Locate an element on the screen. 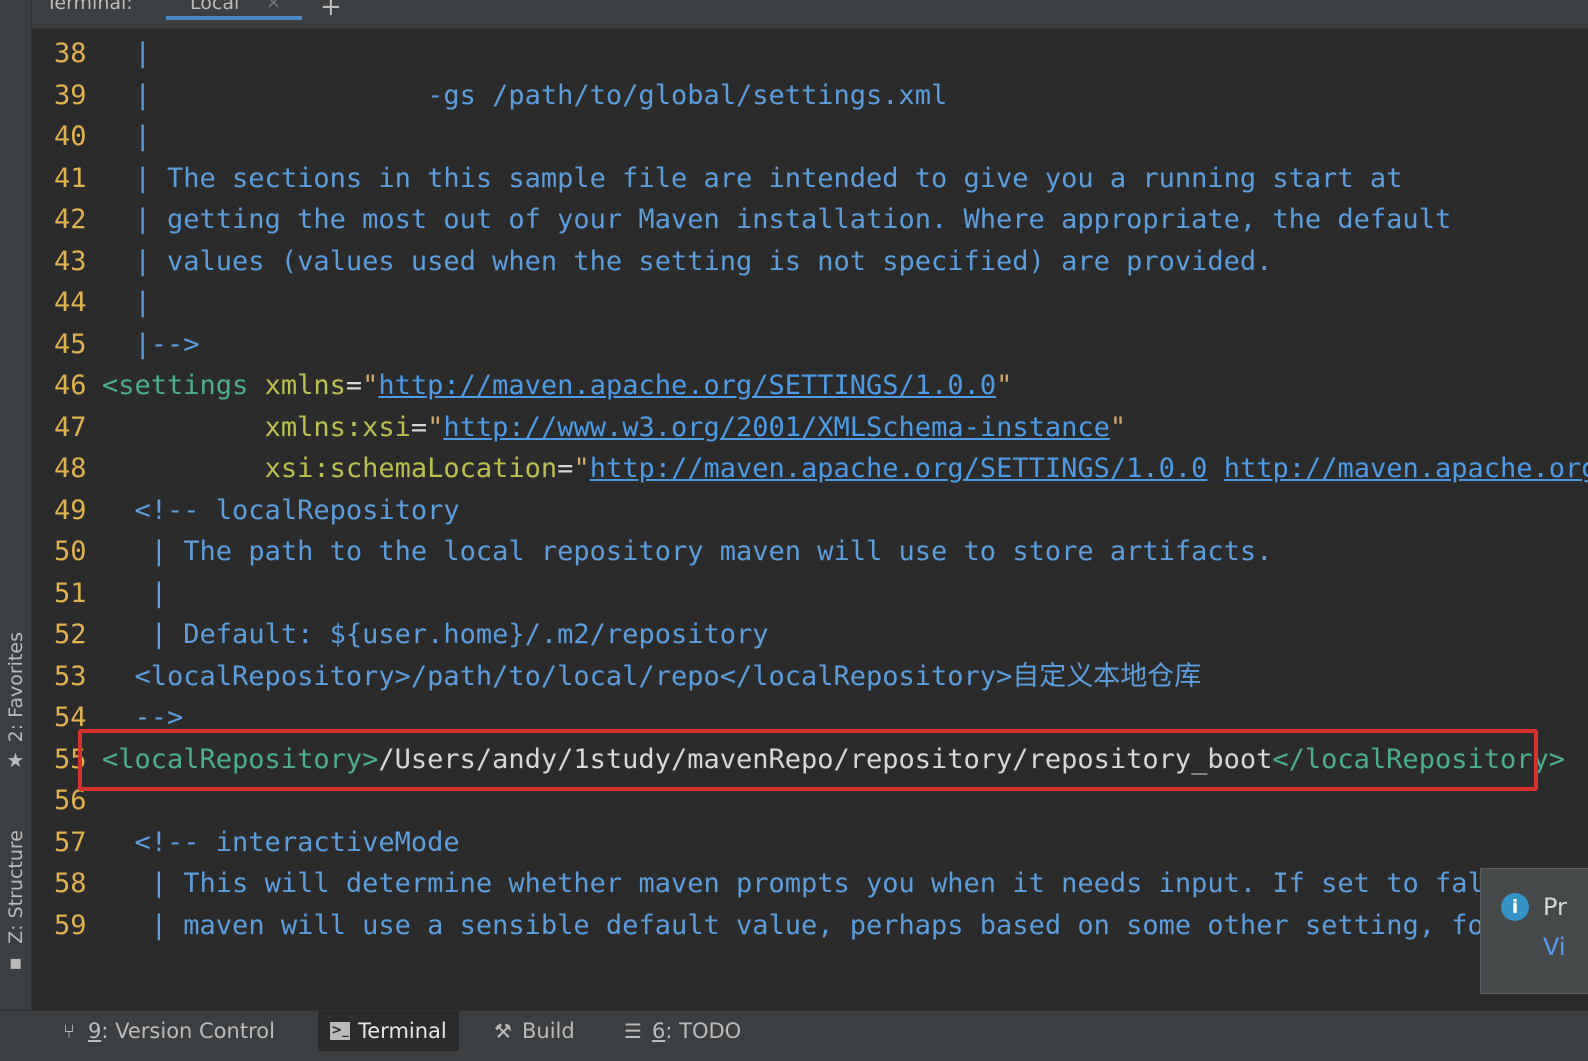 The width and height of the screenshot is (1588, 1061). add-tab-icon: + is located at coordinates (331, 11).